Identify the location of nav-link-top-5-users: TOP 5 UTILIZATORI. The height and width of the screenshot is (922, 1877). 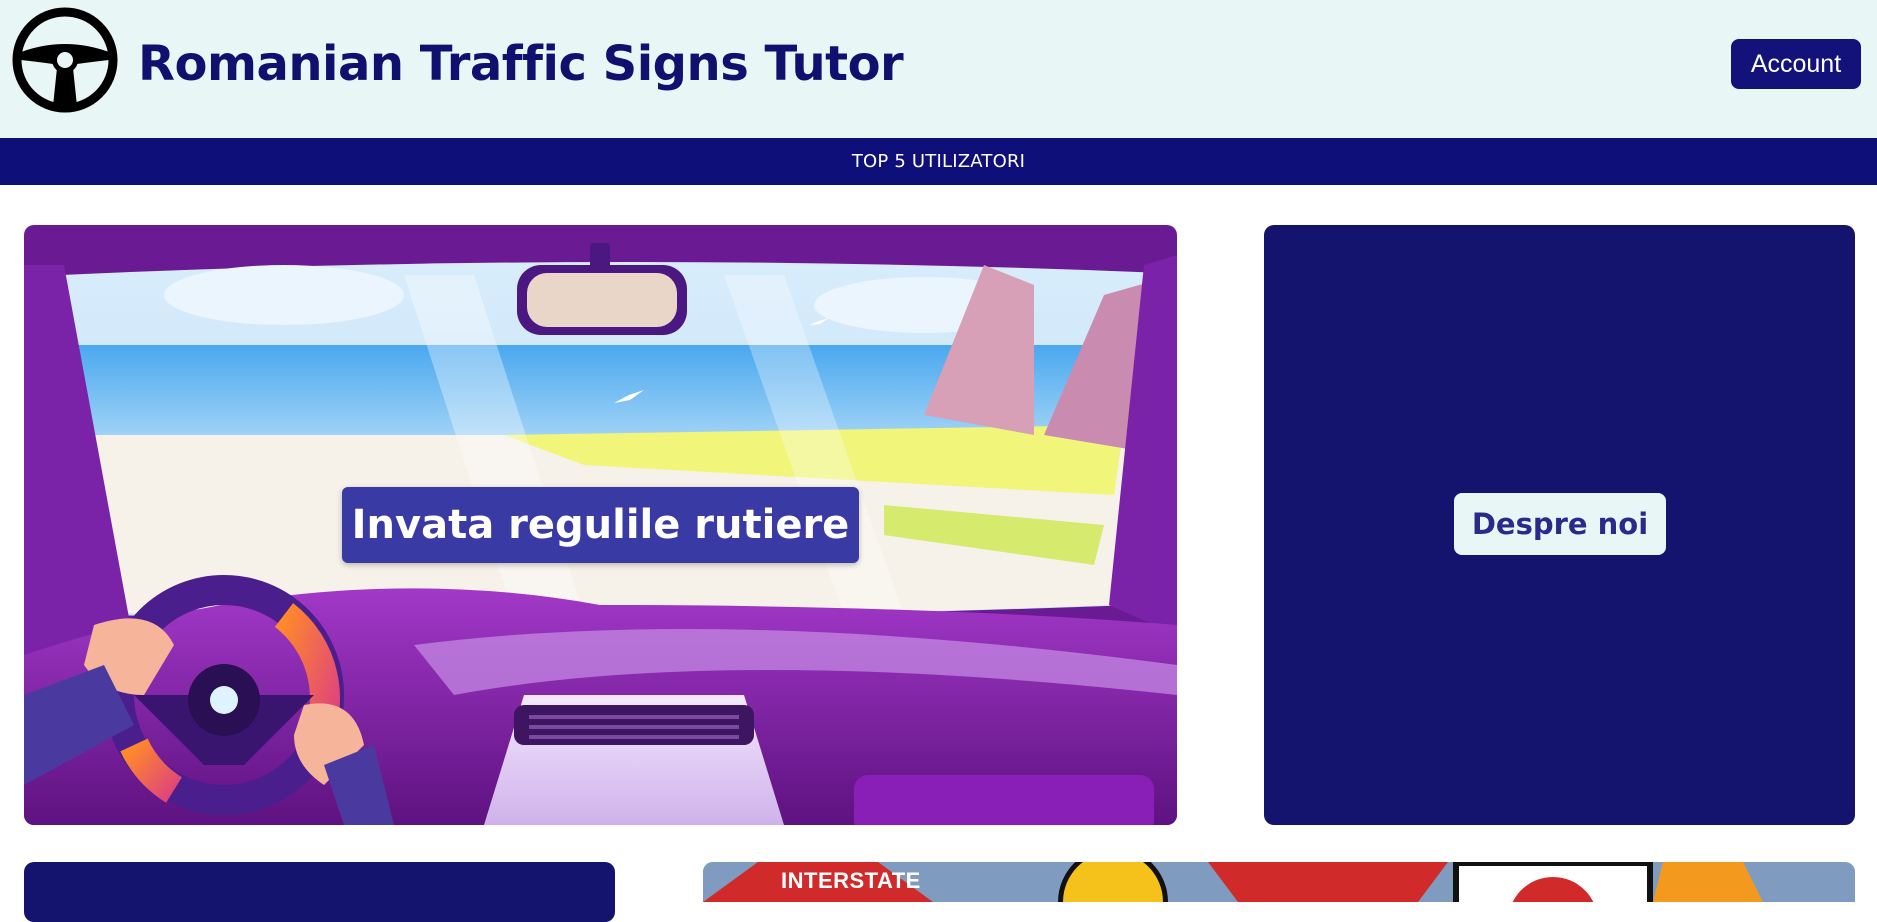
(938, 161).